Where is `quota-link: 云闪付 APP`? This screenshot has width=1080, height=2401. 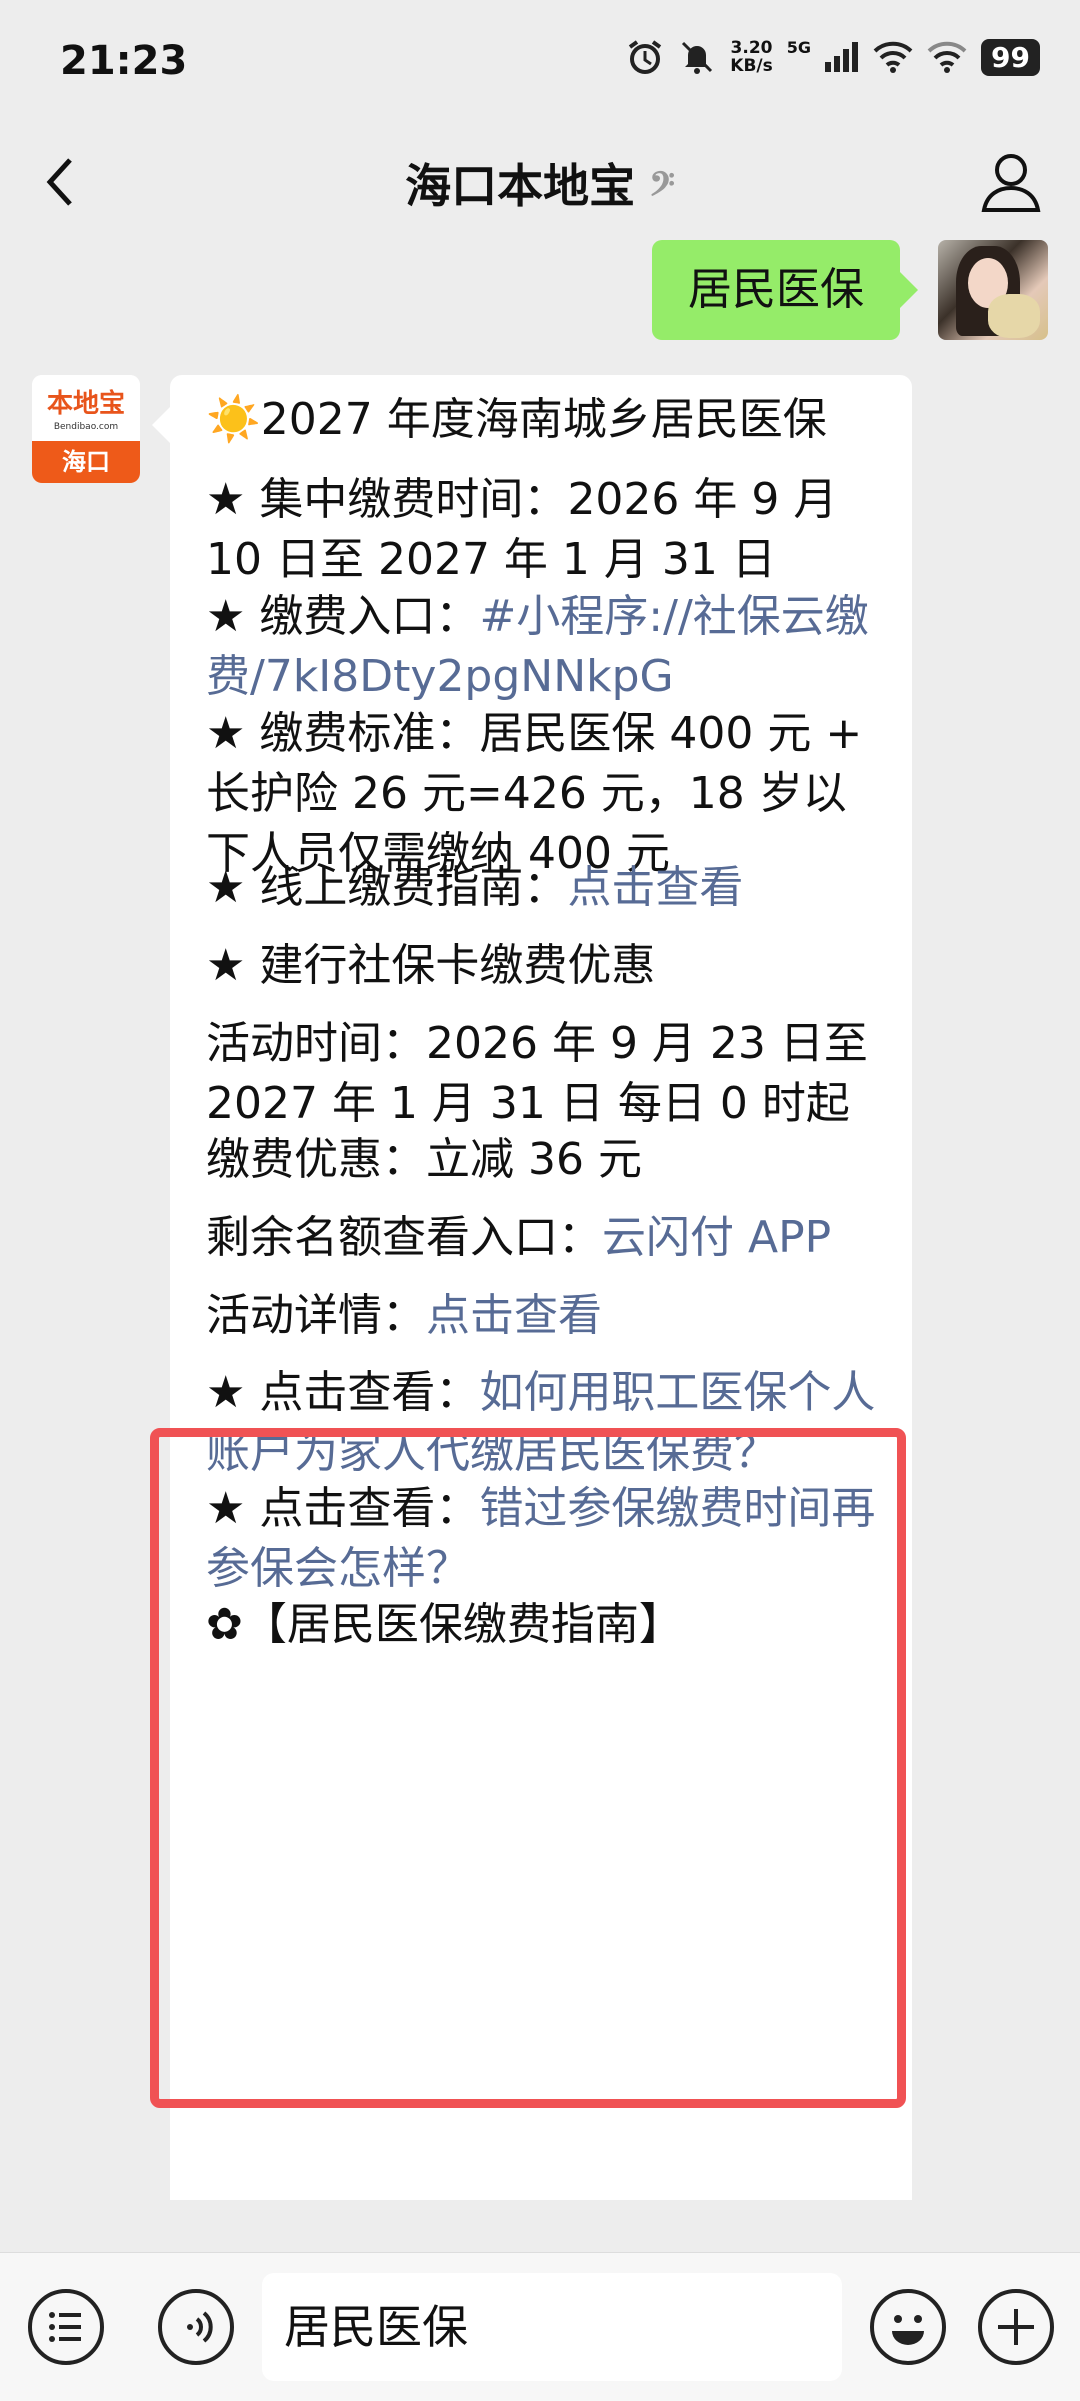
quota-link: 云闪付 APP is located at coordinates (716, 1237).